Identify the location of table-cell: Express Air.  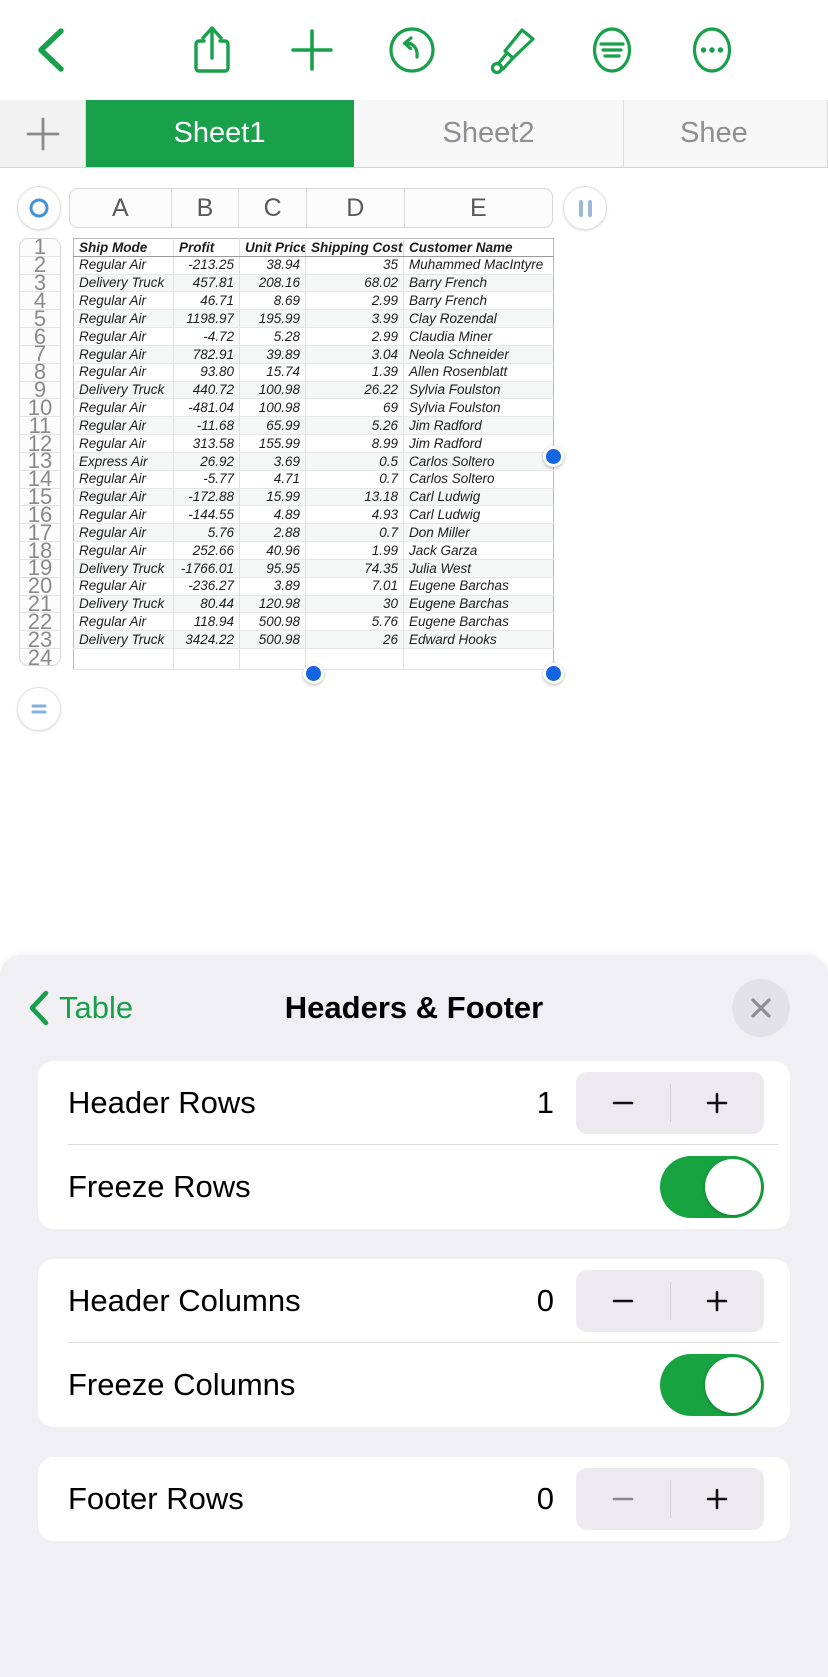
(123, 461).